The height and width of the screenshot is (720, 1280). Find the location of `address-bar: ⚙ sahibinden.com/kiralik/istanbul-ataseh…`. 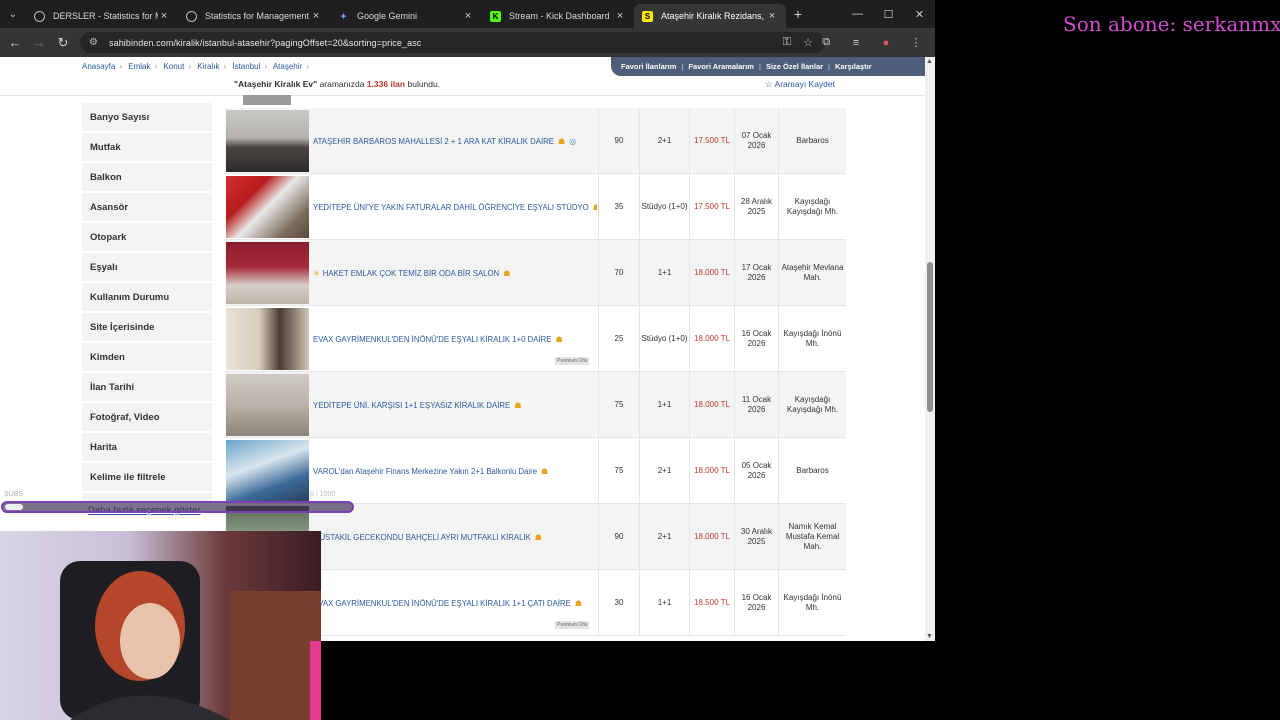

address-bar: ⚙ sahibinden.com/kiralik/istanbul-ataseh… is located at coordinates (452, 42).